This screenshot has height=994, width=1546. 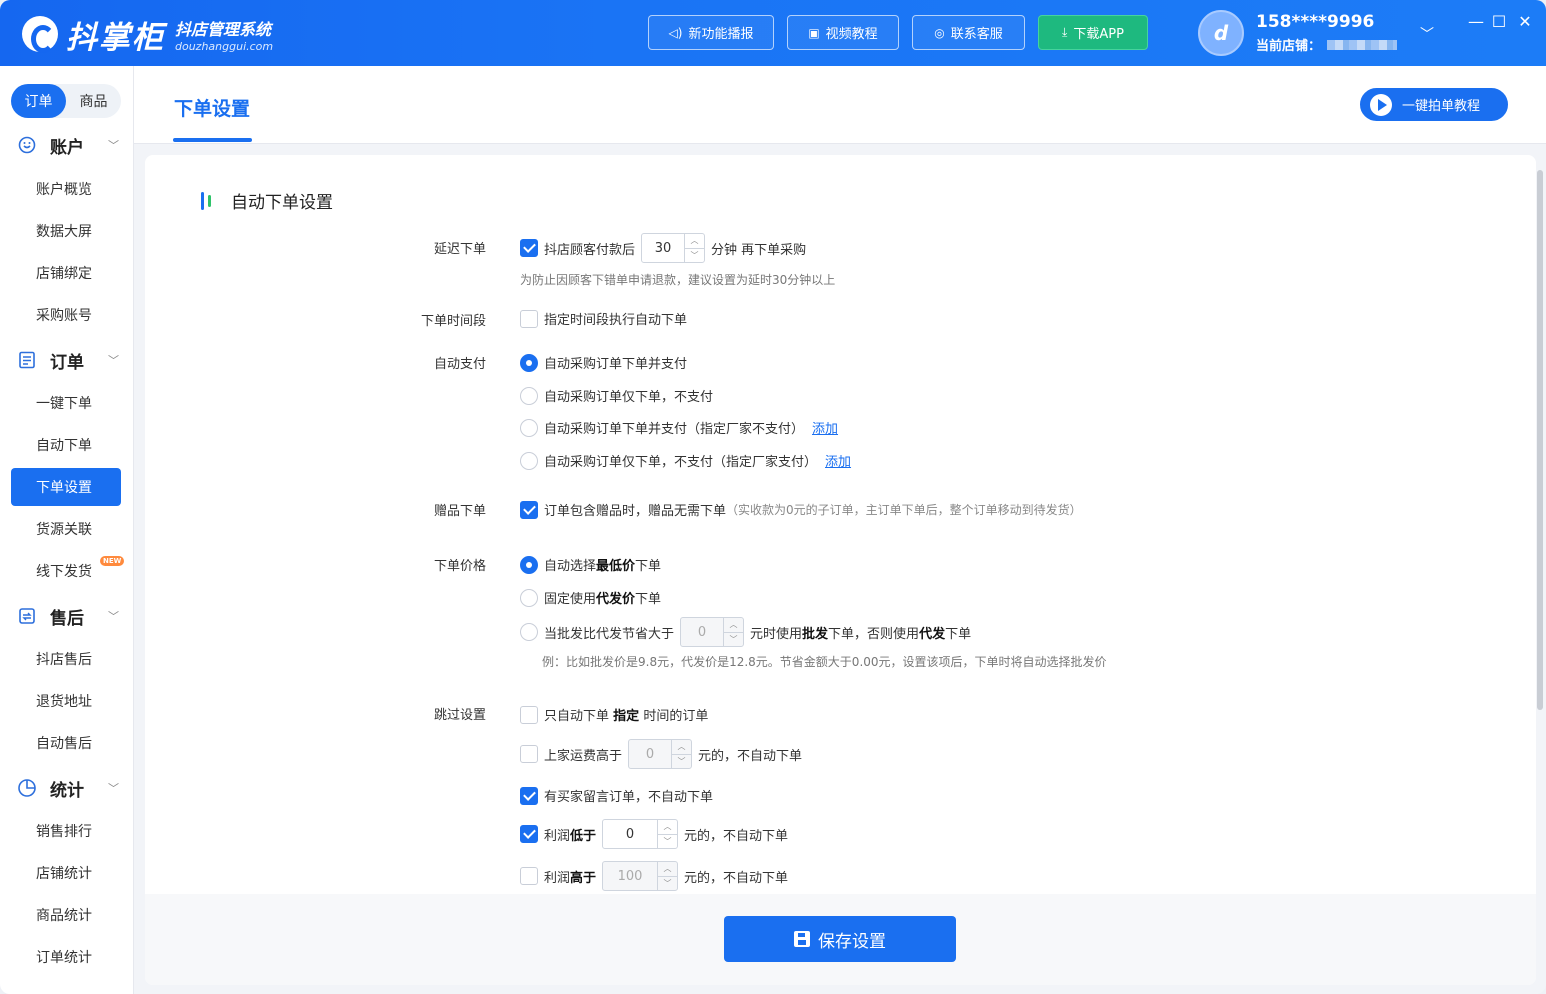 What do you see at coordinates (112, 561) in the screenshot?
I see `new-badge: NEW` at bounding box center [112, 561].